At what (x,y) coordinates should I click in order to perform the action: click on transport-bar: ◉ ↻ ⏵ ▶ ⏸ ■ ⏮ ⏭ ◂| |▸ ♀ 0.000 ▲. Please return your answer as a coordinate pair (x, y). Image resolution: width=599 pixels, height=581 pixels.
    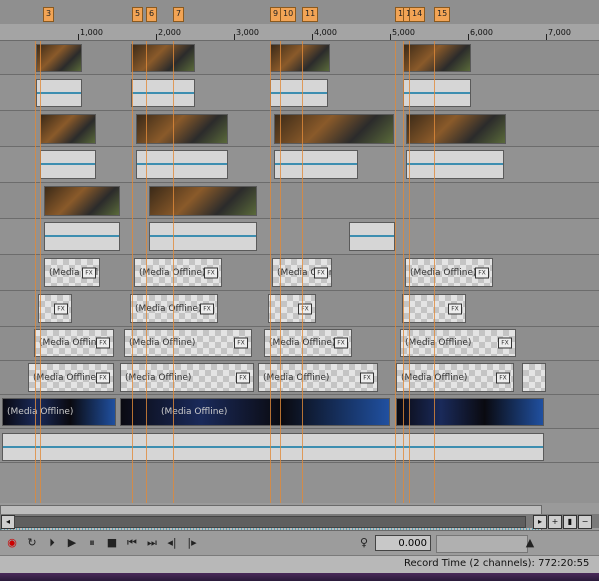
    Looking at the image, I should click on (299, 542).